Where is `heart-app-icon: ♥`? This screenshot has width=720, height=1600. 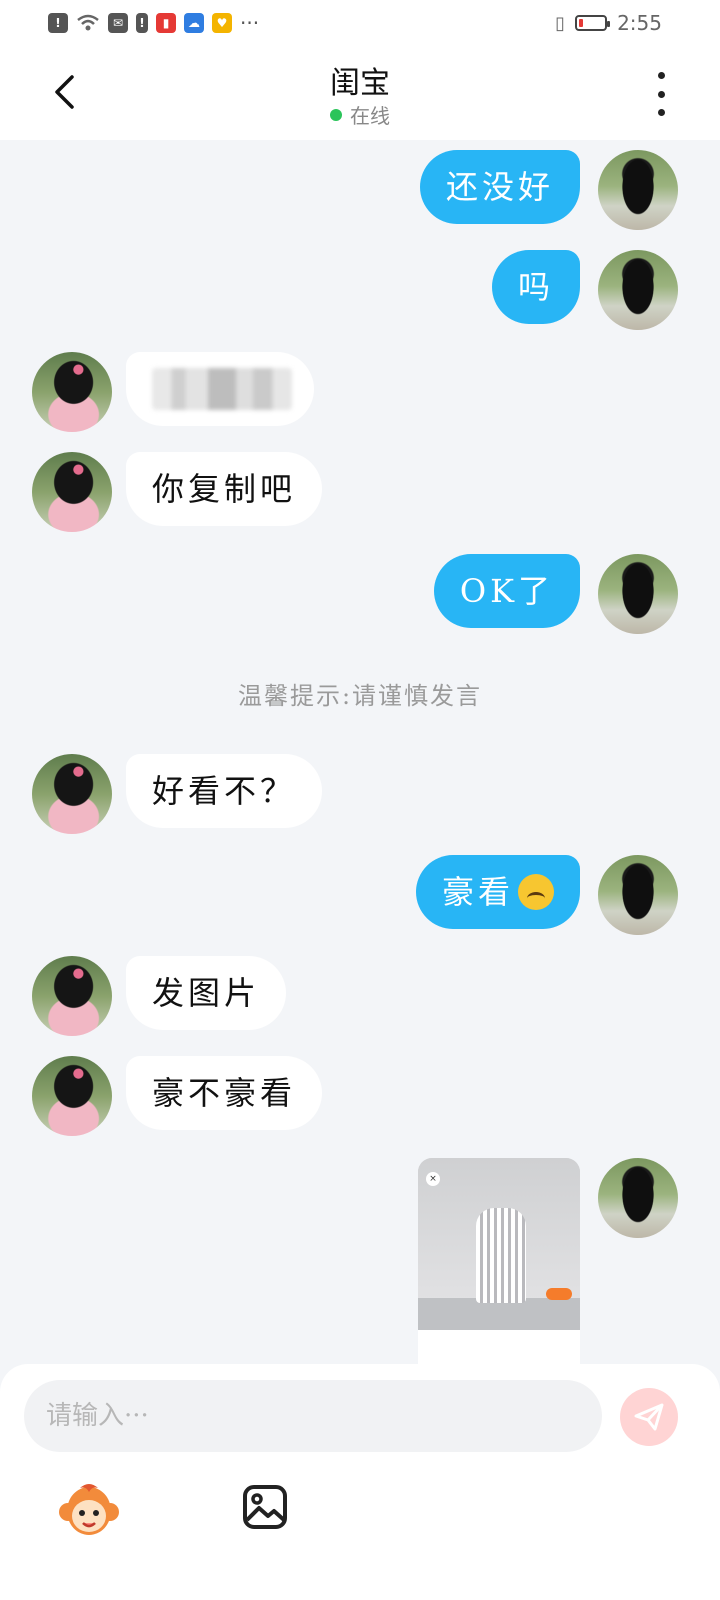
heart-app-icon: ♥ is located at coordinates (222, 23).